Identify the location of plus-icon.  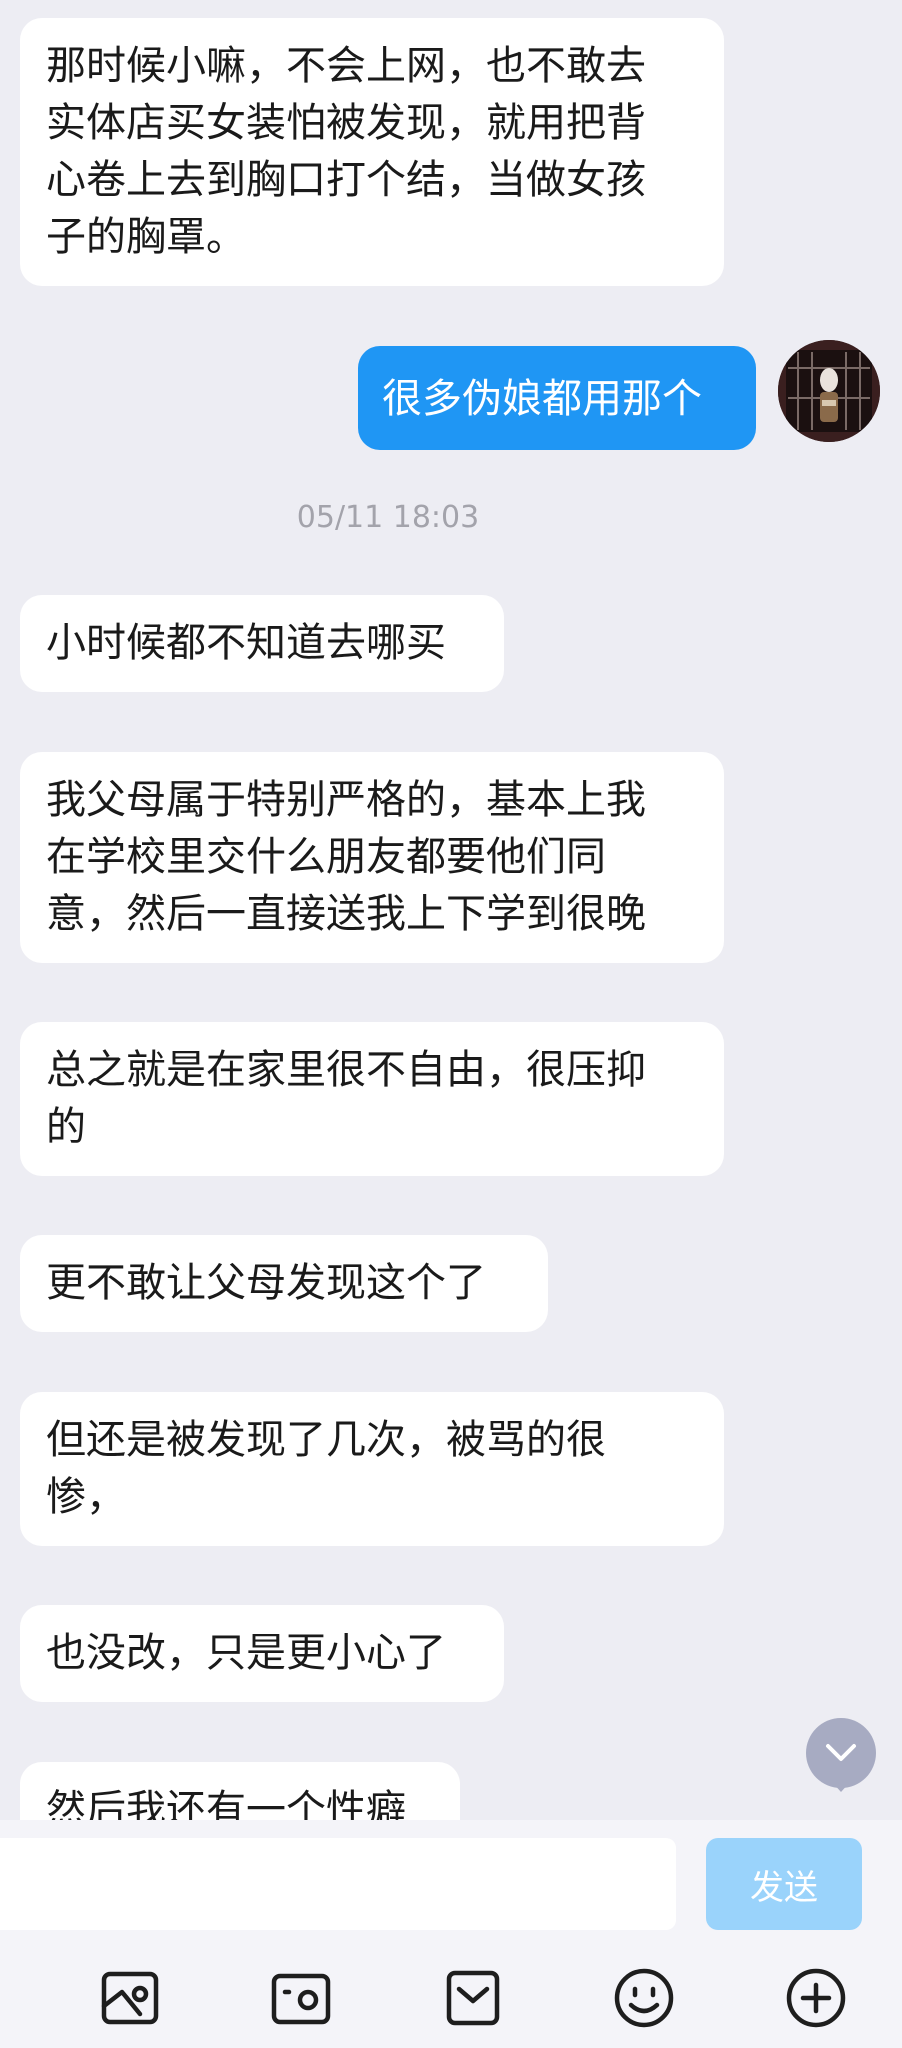
(816, 1998).